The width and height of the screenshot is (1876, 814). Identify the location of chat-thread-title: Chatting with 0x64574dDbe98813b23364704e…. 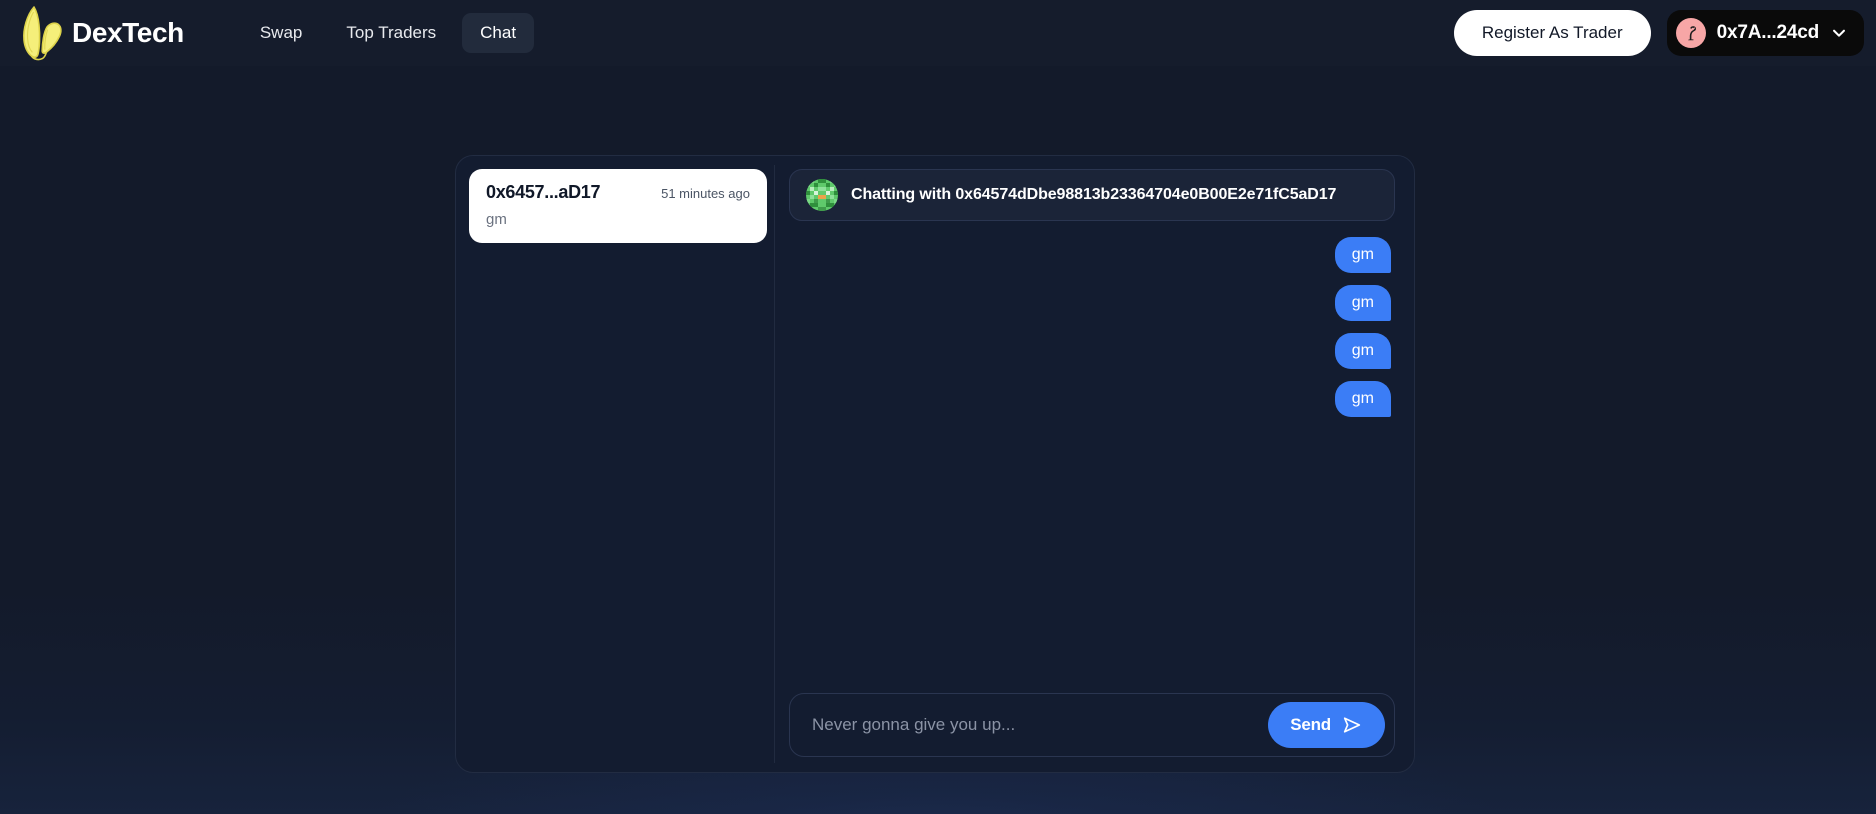
(1094, 194).